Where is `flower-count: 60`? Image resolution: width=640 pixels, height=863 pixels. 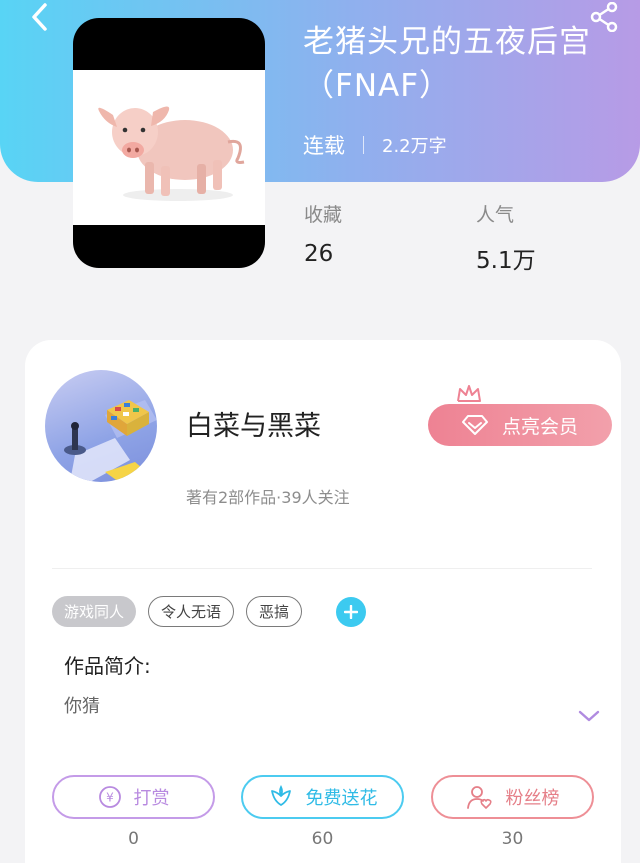
flower-count: 60 is located at coordinates (322, 839).